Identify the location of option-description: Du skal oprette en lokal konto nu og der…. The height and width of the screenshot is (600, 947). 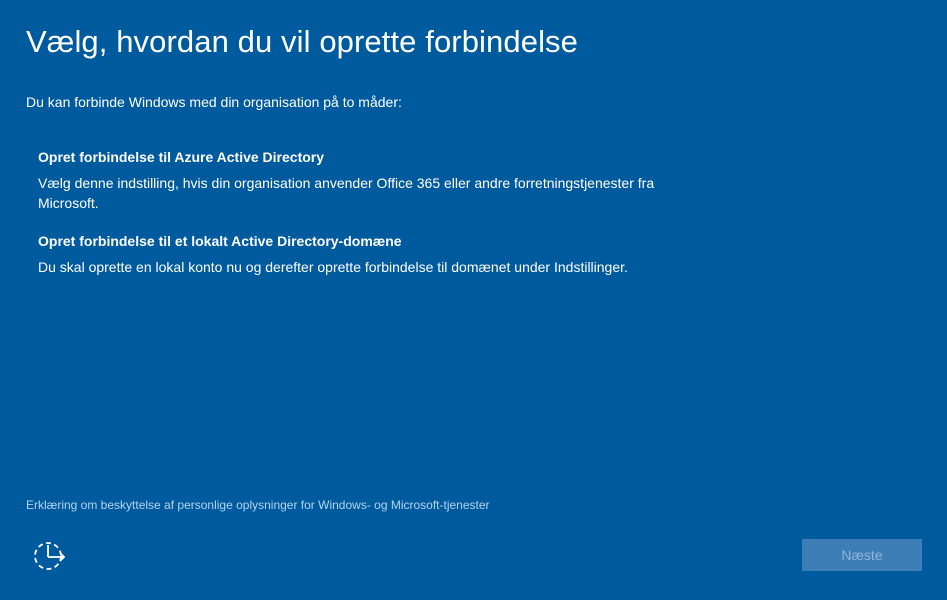
(333, 267).